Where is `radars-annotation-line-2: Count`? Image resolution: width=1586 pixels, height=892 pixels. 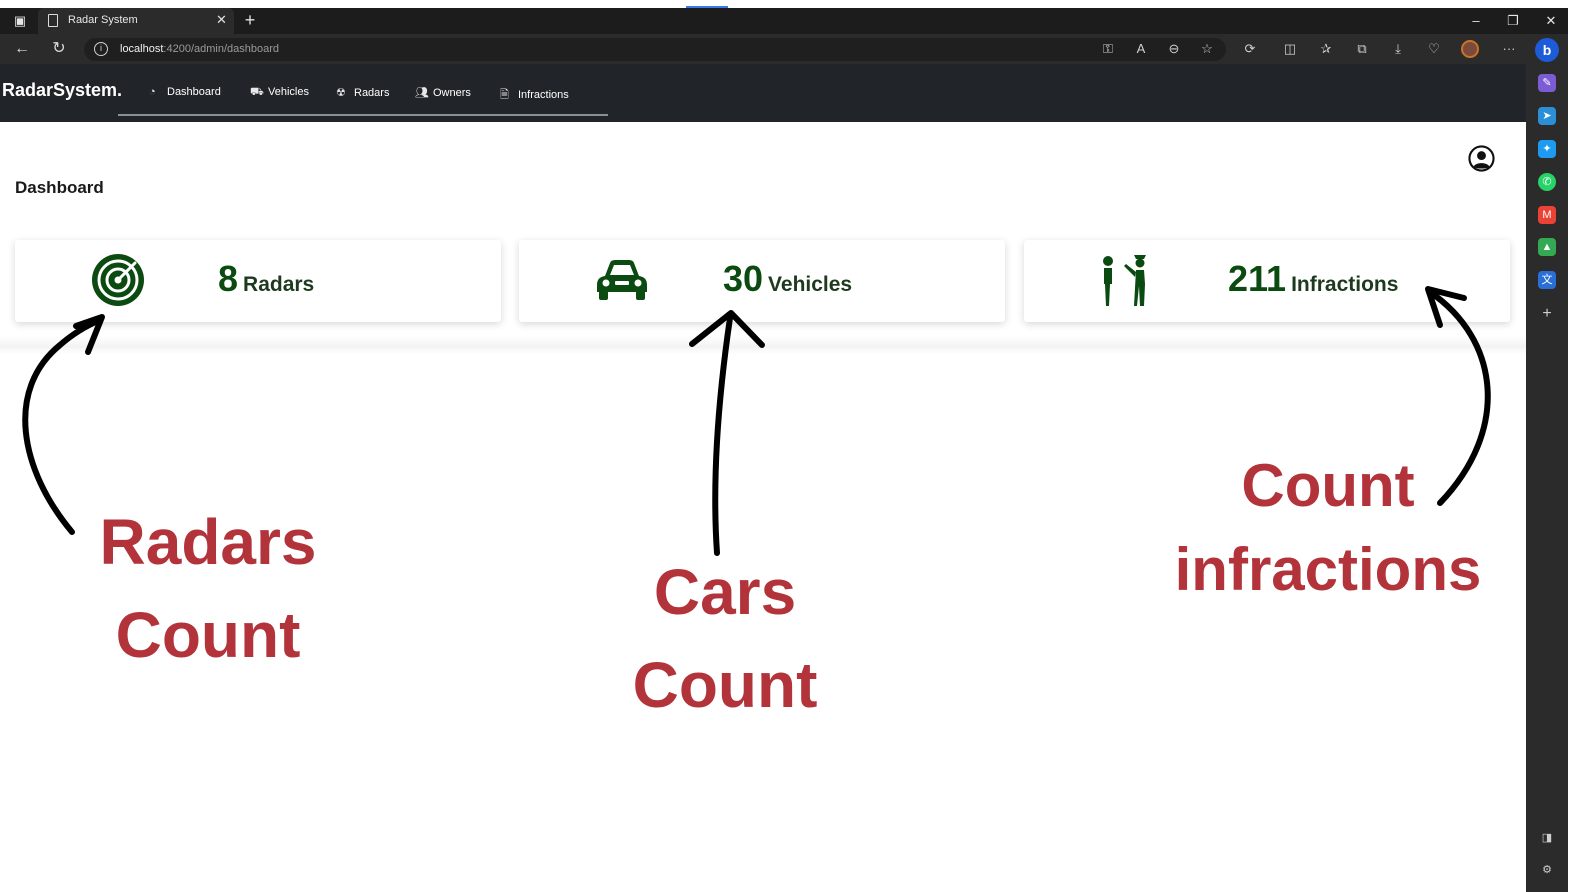
radars-annotation-line-2: Count is located at coordinates (208, 634).